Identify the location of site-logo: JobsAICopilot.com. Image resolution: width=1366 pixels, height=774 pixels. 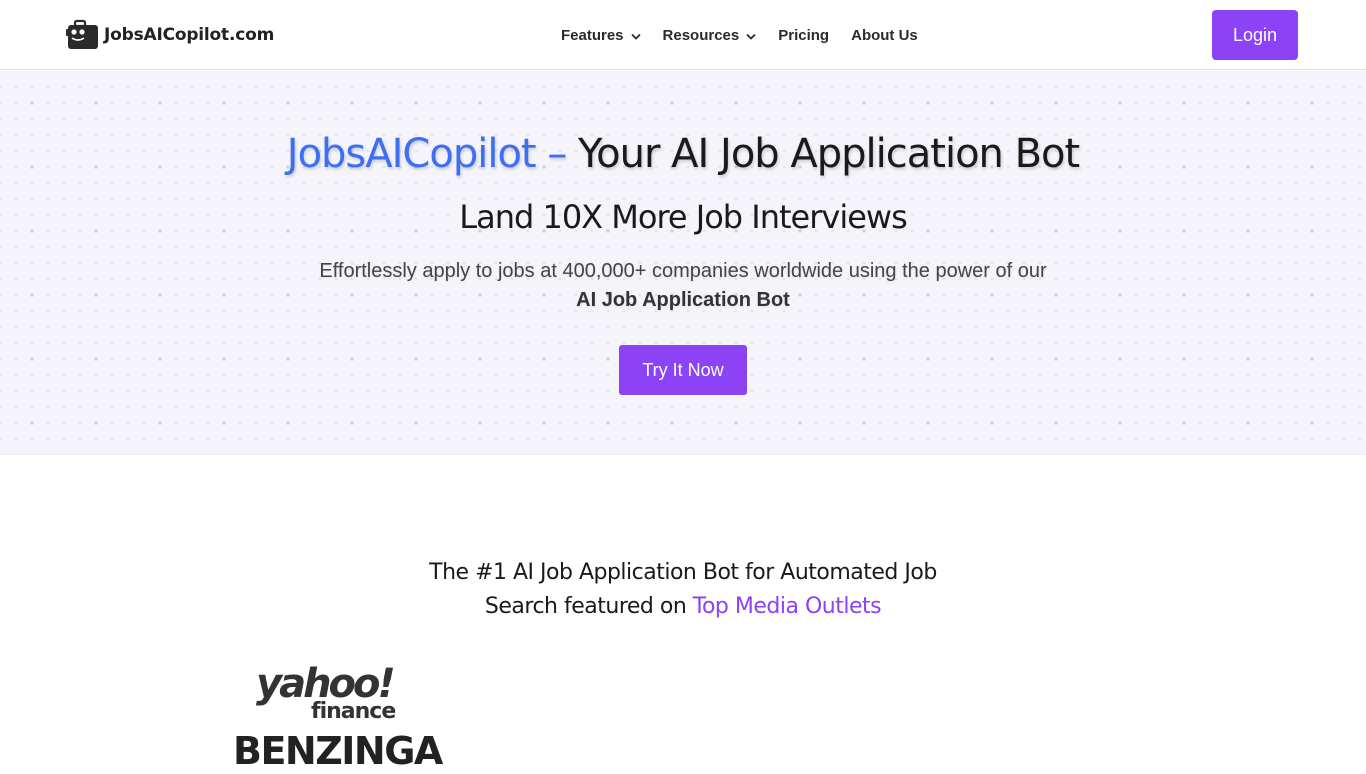
(170, 35).